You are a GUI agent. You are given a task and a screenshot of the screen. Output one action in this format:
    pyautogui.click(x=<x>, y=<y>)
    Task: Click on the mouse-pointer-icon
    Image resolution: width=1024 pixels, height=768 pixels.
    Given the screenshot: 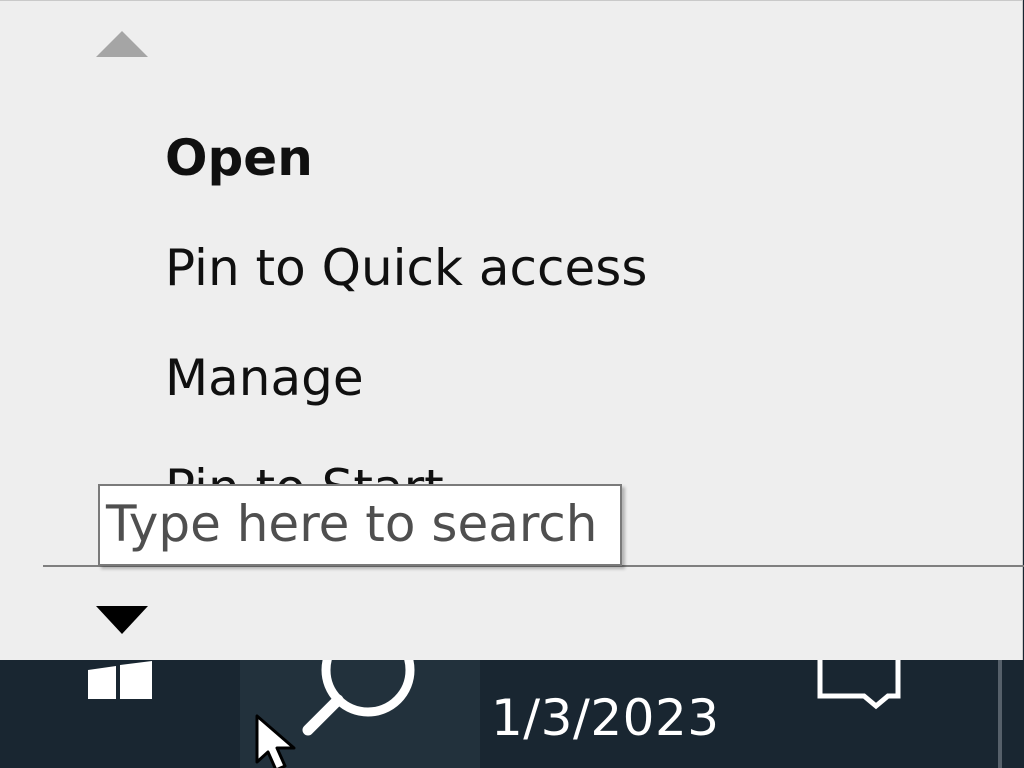 What is the action you would take?
    pyautogui.click(x=275, y=741)
    